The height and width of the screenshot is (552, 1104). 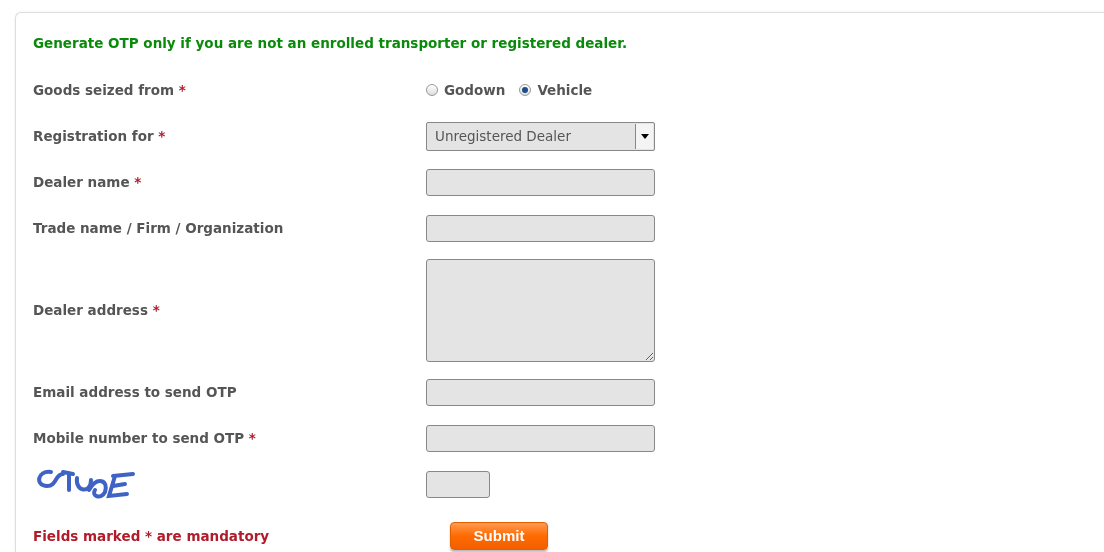 I want to click on mandatory-note: Fields marked * are mandatory, so click(x=152, y=537).